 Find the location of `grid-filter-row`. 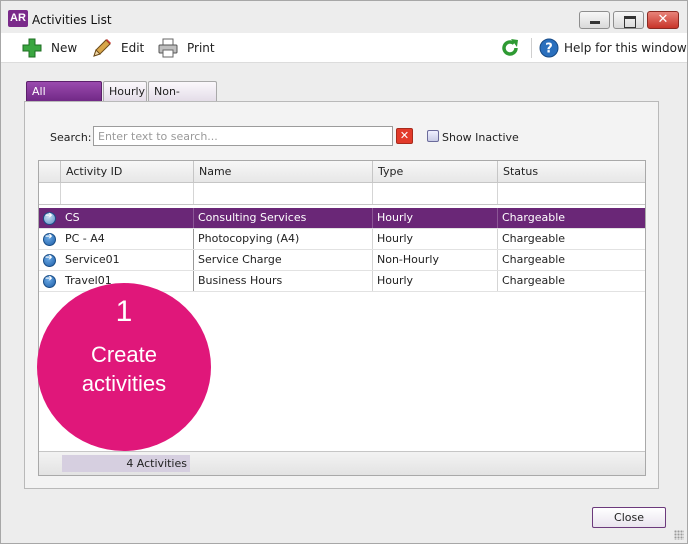

grid-filter-row is located at coordinates (342, 194).